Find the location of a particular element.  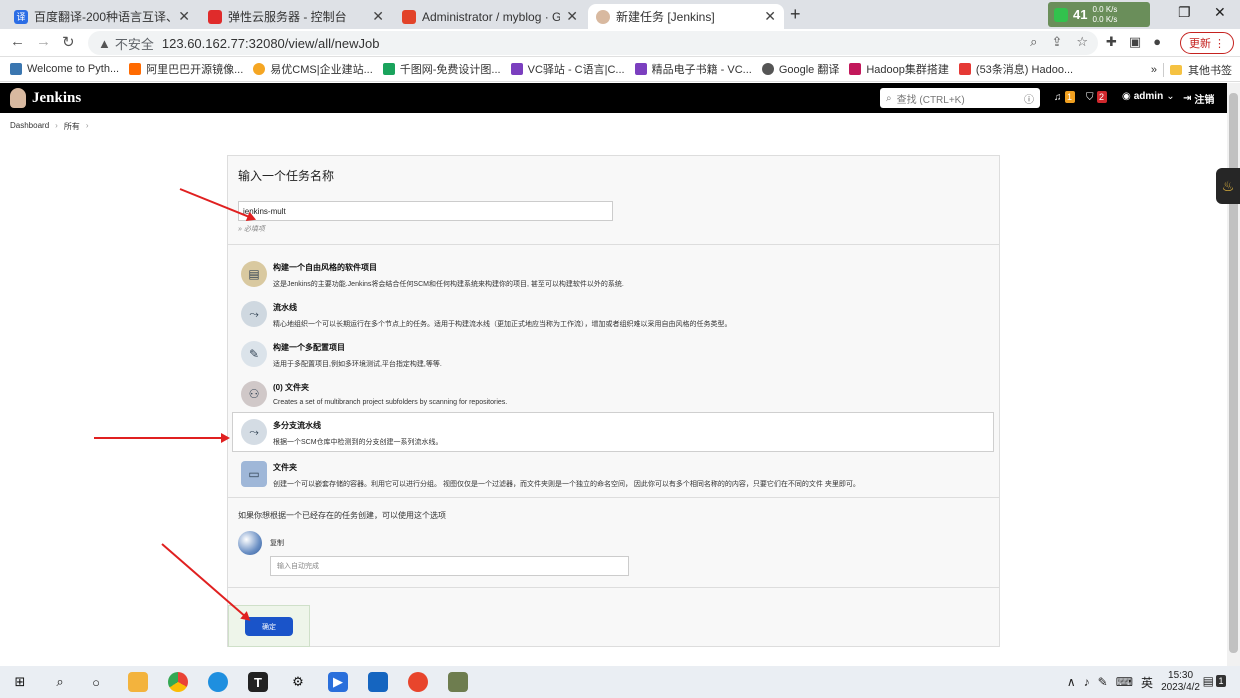

url-text: 123.60.162.77:32080/view/all/newJob is located at coordinates (270, 43).